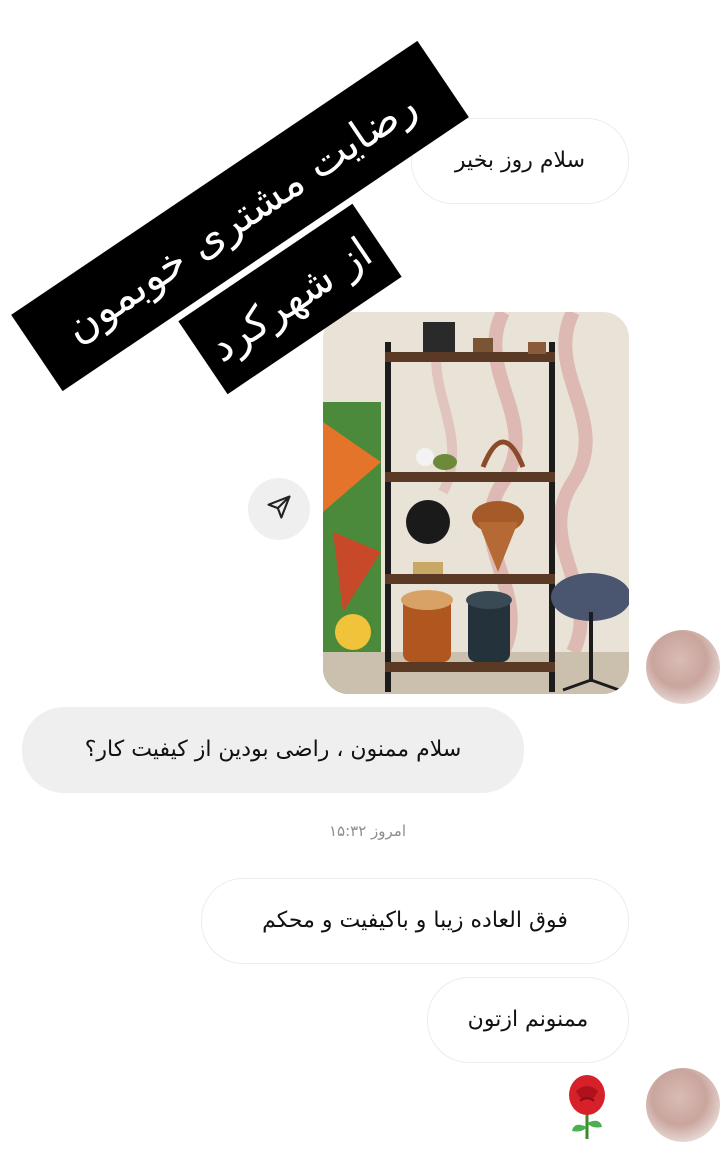 The height and width of the screenshot is (1163, 720). I want to click on share-button, so click(279, 509).